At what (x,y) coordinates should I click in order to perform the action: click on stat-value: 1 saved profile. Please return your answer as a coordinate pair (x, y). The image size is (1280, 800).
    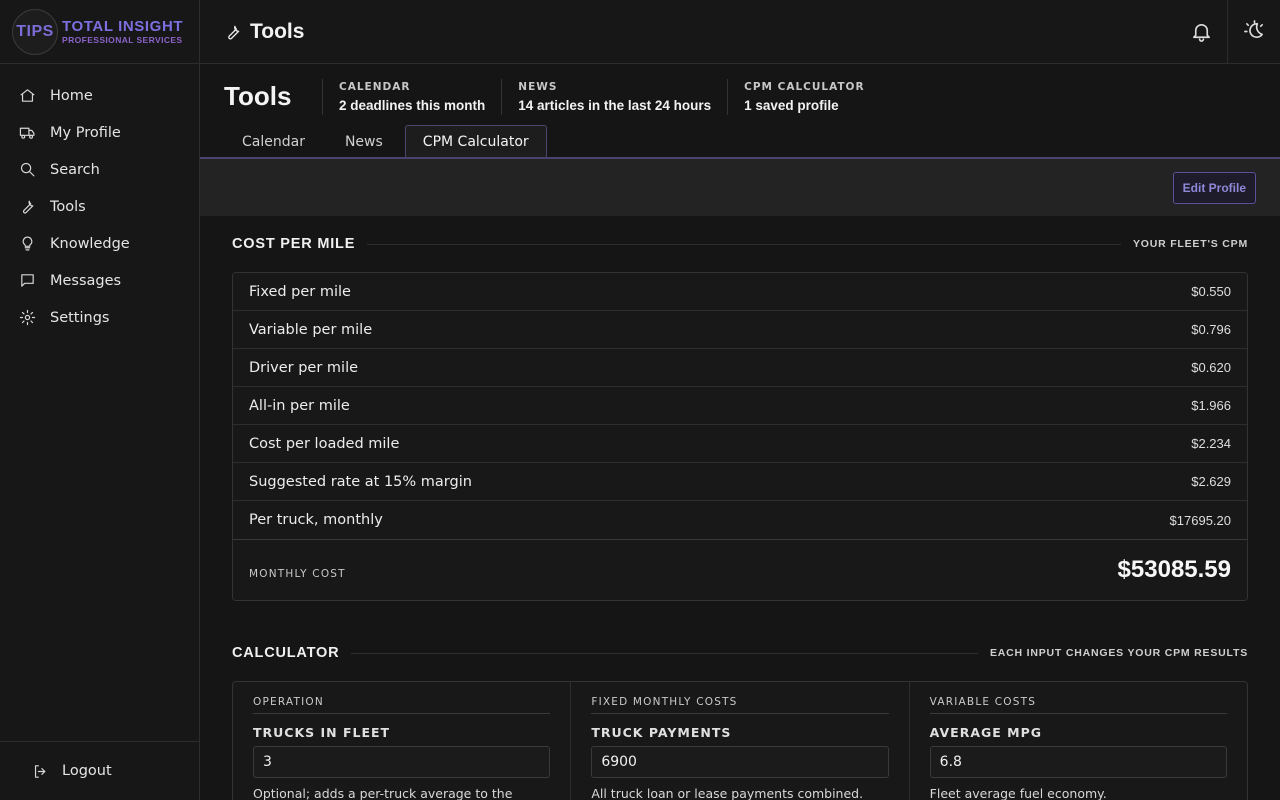
    Looking at the image, I should click on (791, 105).